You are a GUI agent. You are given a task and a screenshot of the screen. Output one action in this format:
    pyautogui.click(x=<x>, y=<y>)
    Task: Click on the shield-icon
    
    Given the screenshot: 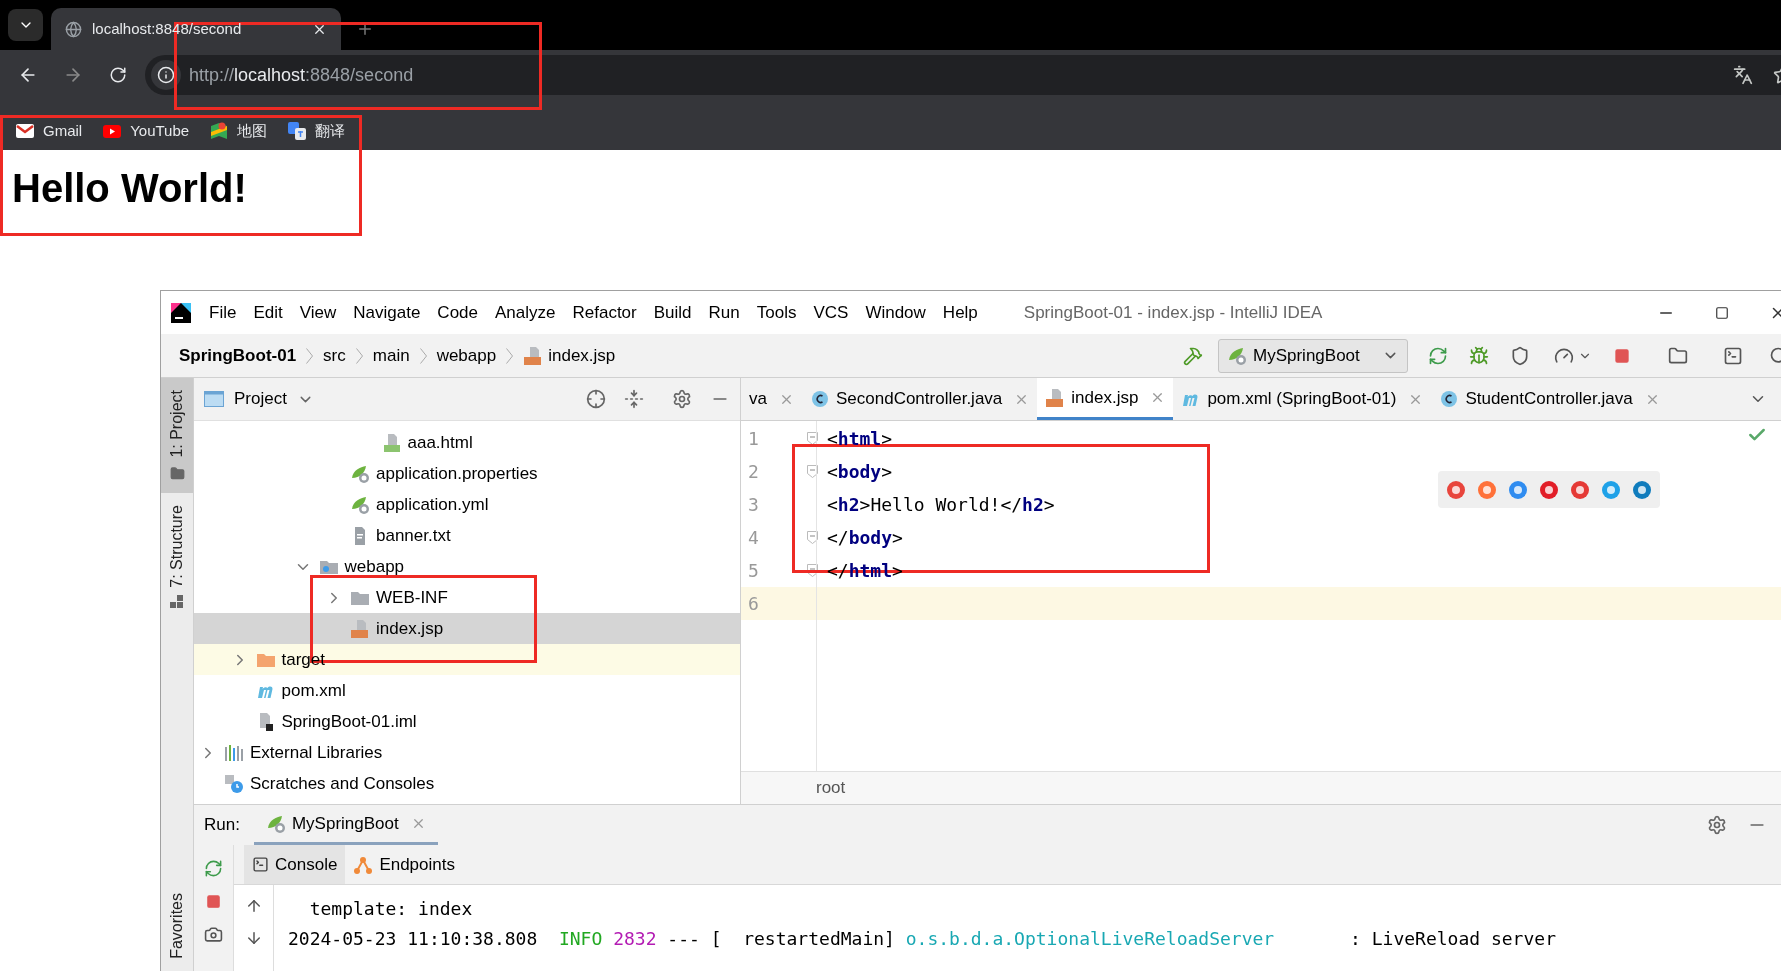 What is the action you would take?
    pyautogui.click(x=1520, y=355)
    